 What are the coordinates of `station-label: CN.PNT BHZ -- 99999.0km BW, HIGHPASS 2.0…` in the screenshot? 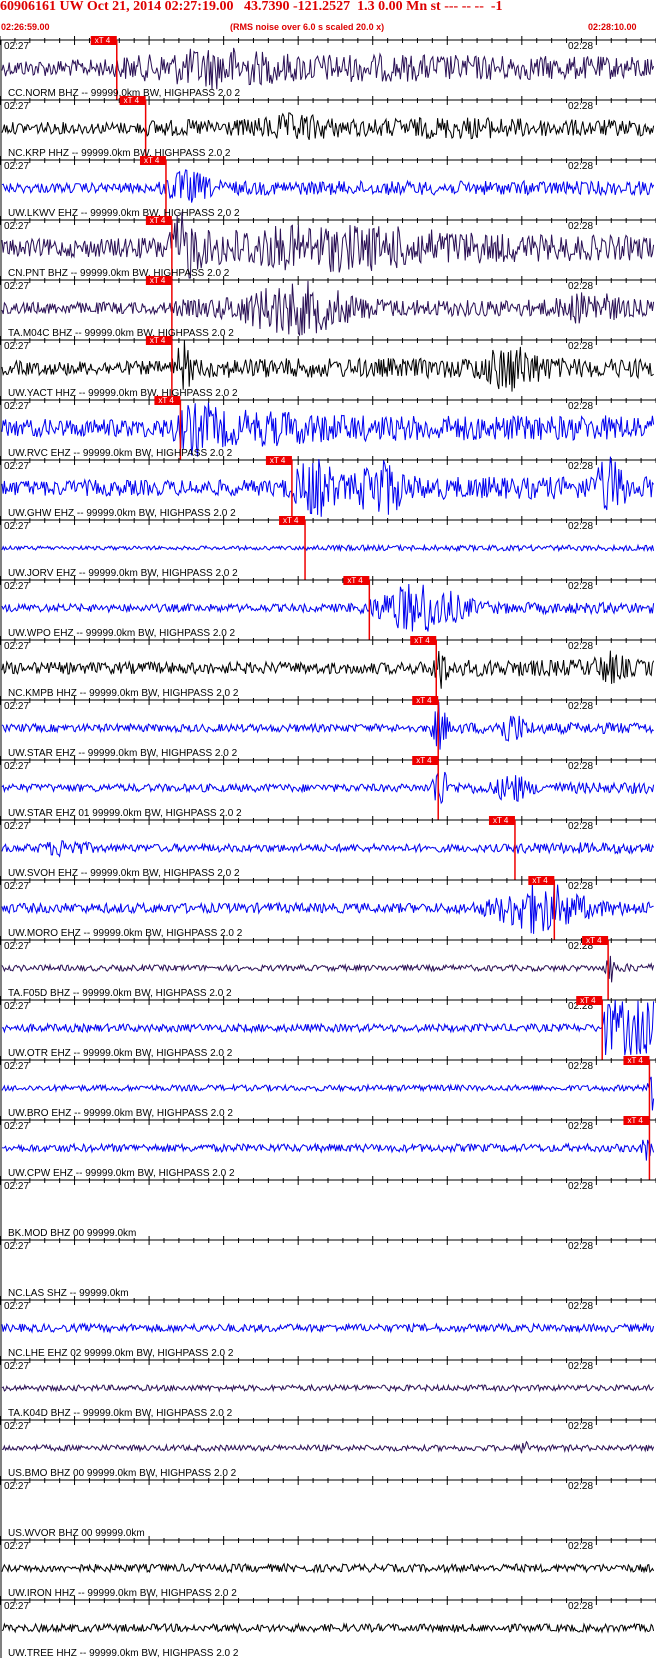 It's located at (119, 273).